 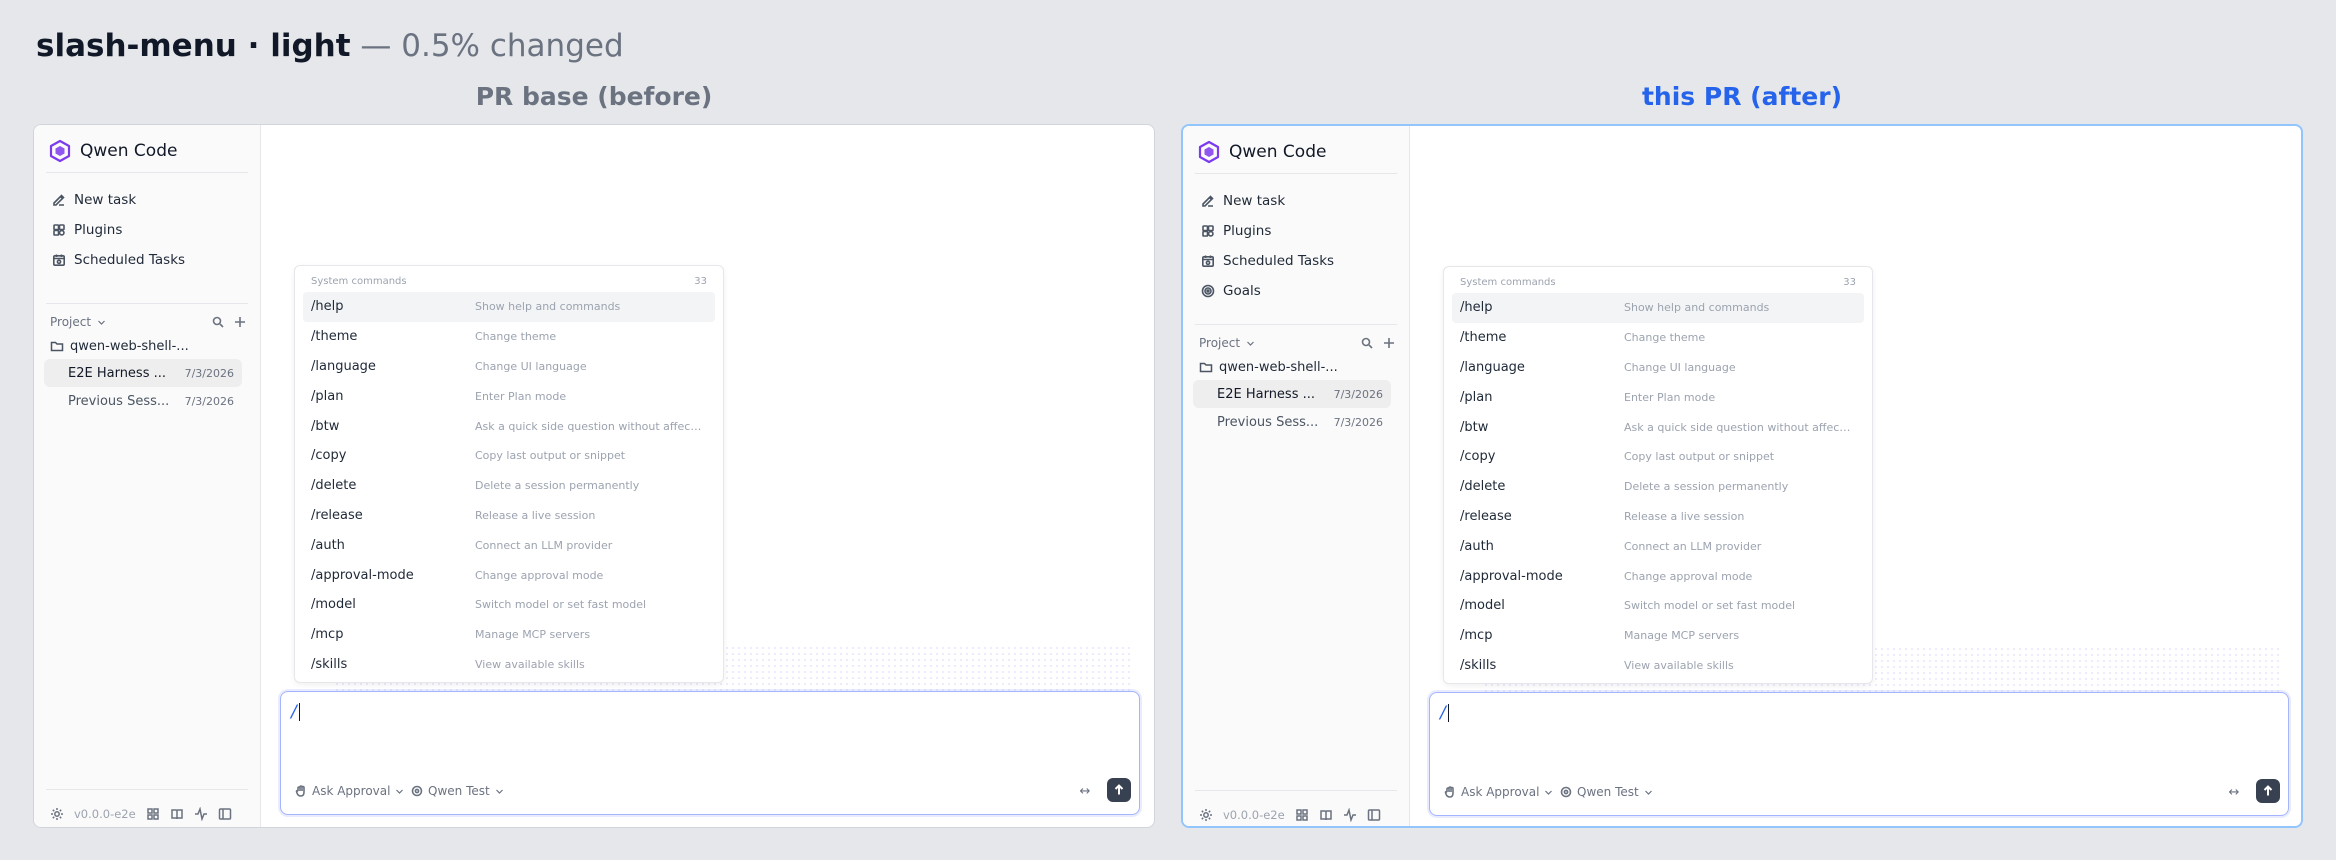 I want to click on folder-icon, so click(x=1206, y=367).